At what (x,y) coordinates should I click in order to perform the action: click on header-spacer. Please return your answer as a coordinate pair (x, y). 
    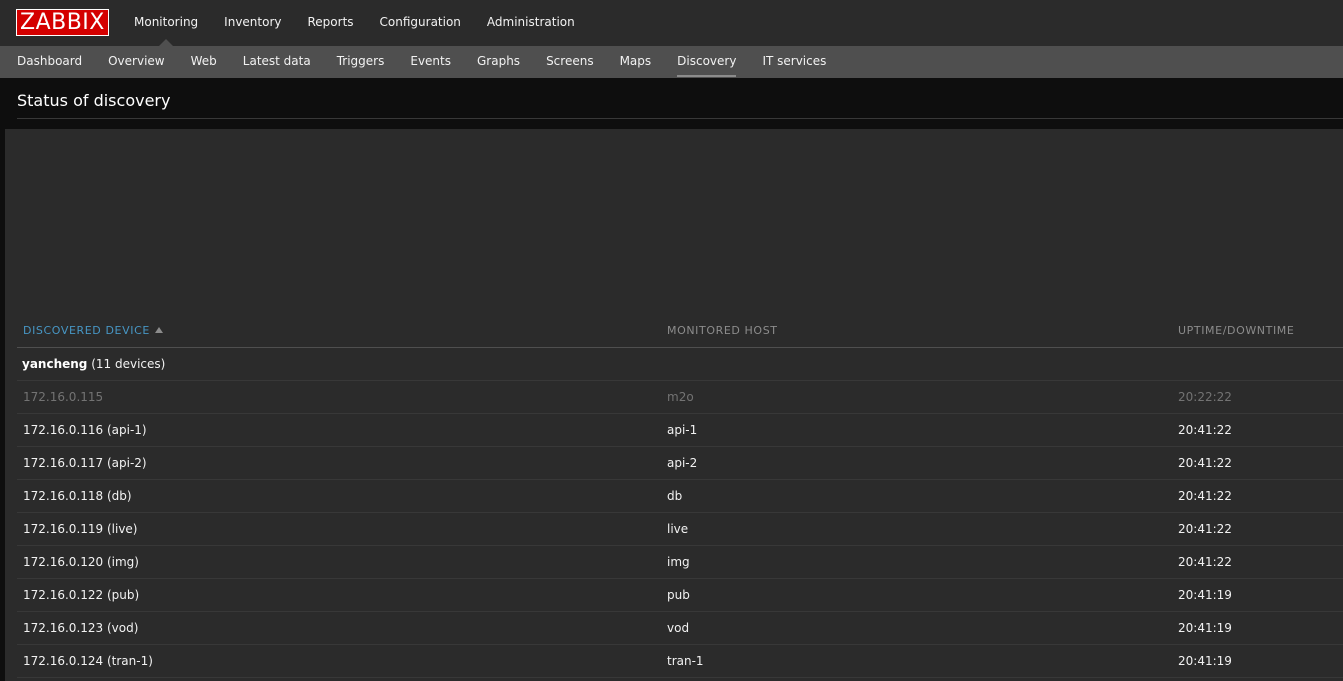
    Looking at the image, I should click on (671, 124).